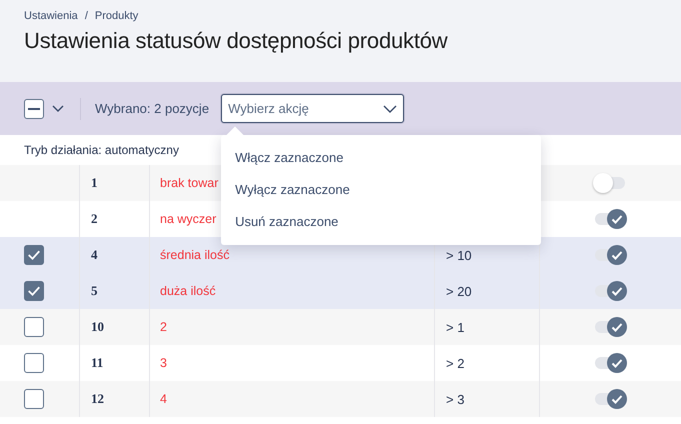 Image resolution: width=681 pixels, height=424 pixels. What do you see at coordinates (34, 108) in the screenshot?
I see `select-all-checkbox` at bounding box center [34, 108].